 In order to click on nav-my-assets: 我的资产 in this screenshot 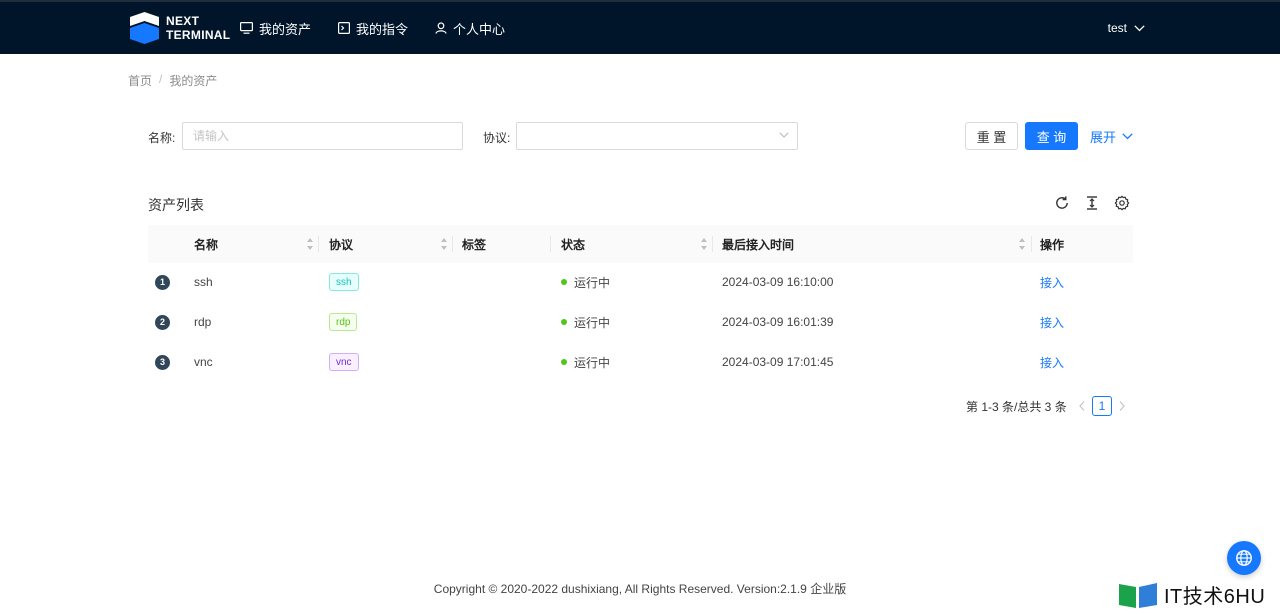, I will do `click(275, 28)`.